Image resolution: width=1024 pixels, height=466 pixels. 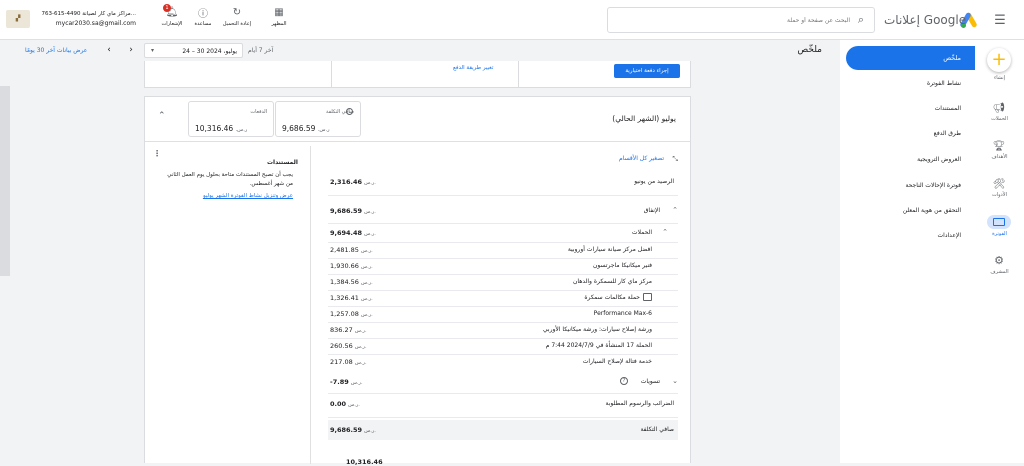 What do you see at coordinates (353, 430) in the screenshot?
I see `net-cost-row-value: 9,686.59 ر.س.` at bounding box center [353, 430].